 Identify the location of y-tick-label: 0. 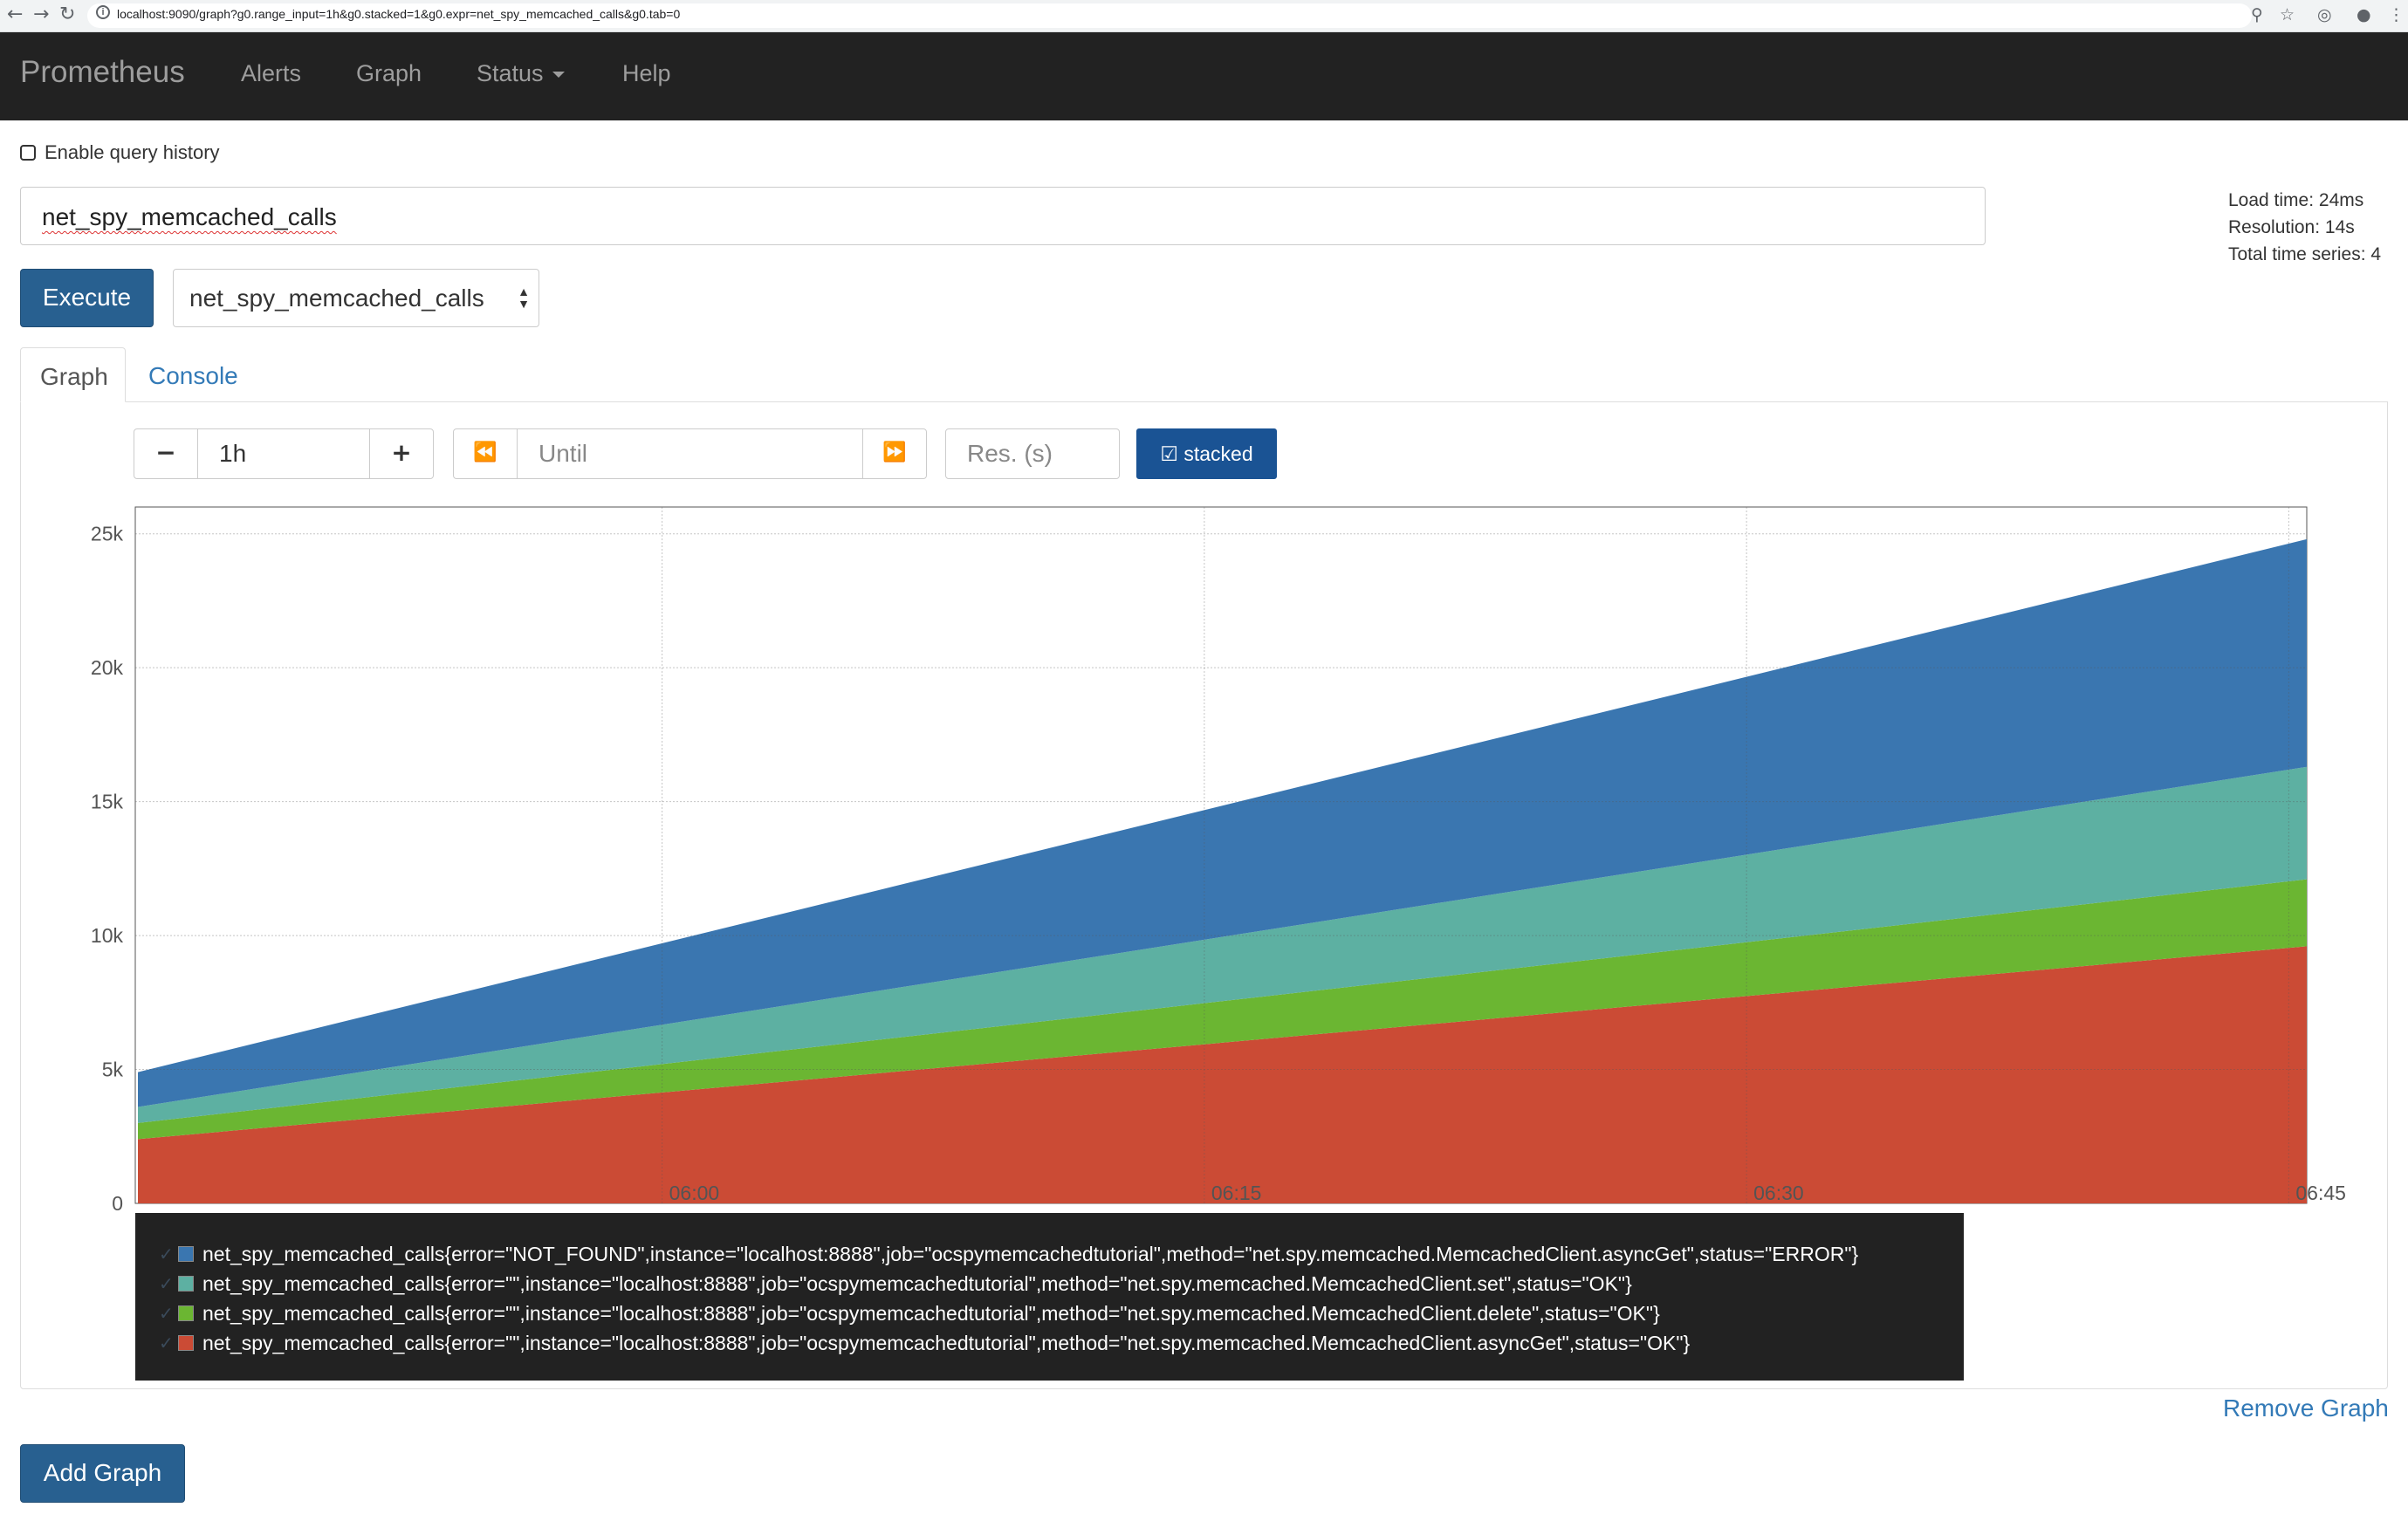
(117, 1203).